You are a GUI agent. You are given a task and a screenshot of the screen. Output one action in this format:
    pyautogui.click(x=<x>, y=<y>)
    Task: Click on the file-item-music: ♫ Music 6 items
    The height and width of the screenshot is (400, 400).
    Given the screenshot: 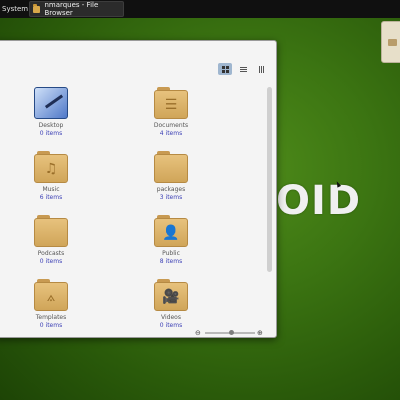 What is the action you would take?
    pyautogui.click(x=51, y=176)
    